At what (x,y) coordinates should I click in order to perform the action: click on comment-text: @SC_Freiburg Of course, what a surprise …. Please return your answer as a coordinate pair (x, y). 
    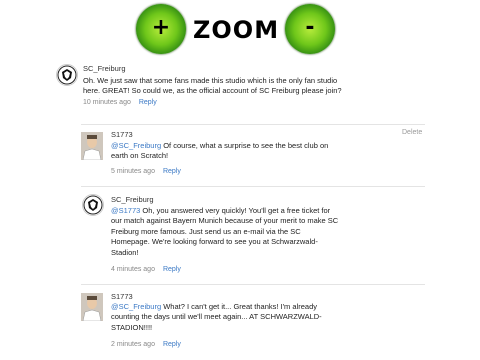
    Looking at the image, I should click on (220, 151).